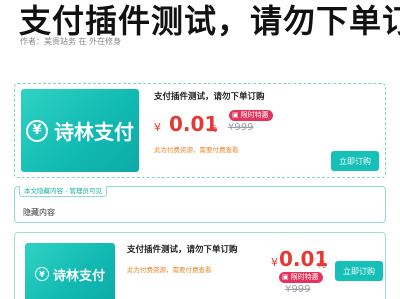 This screenshot has height=299, width=400. I want to click on hidden-content-tag: 本文隐藏内容 - 管理员可见, so click(63, 191).